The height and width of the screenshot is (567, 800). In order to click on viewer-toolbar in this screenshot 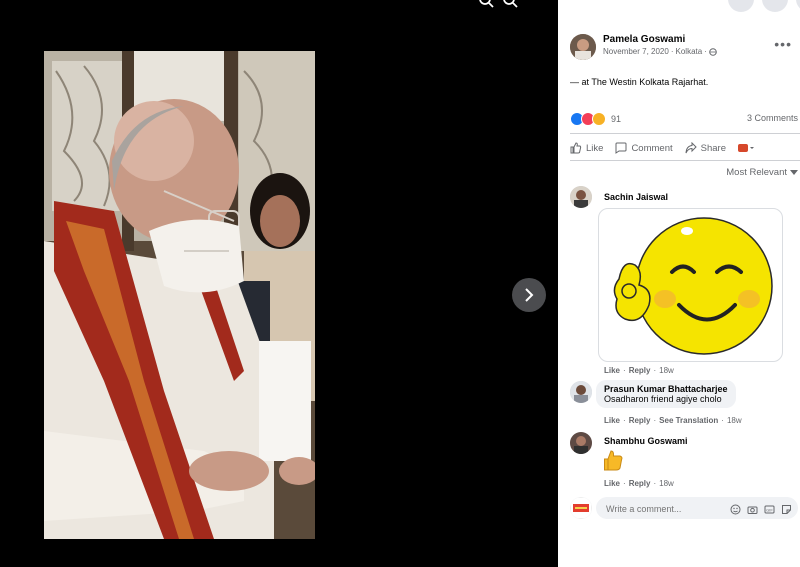, I will do `click(507, 6)`.